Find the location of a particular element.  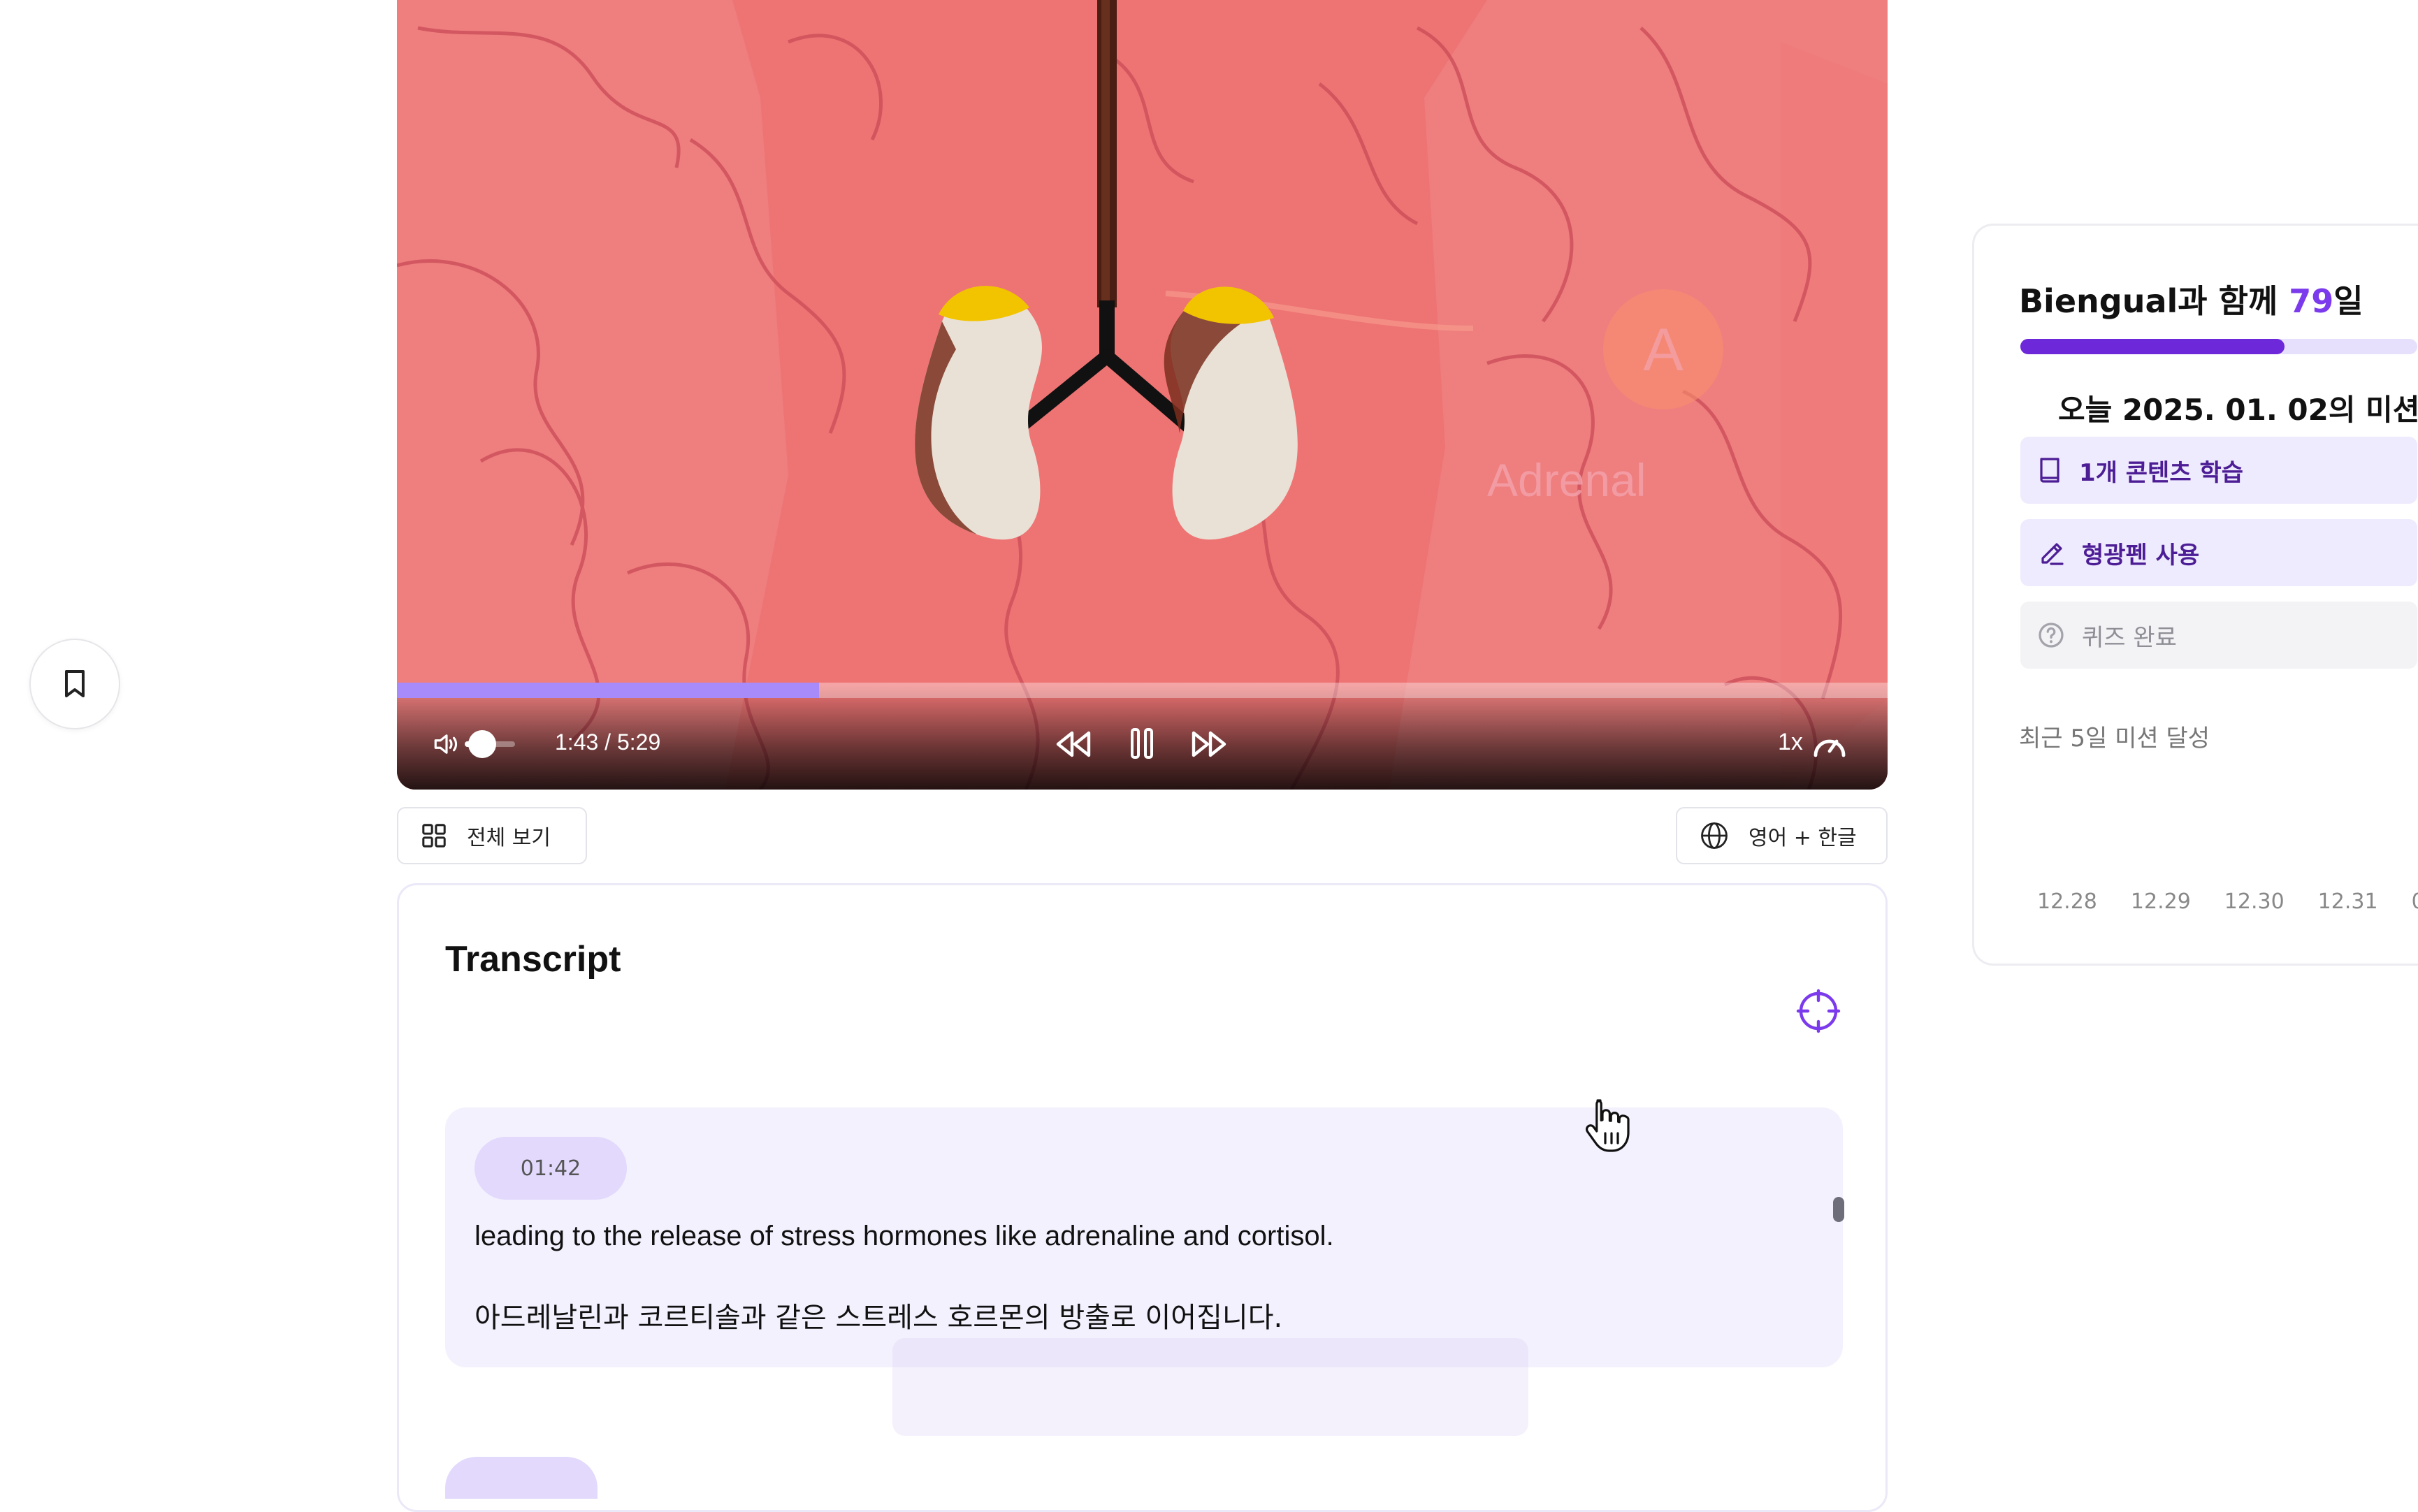

watermark-letter: A is located at coordinates (1663, 350).